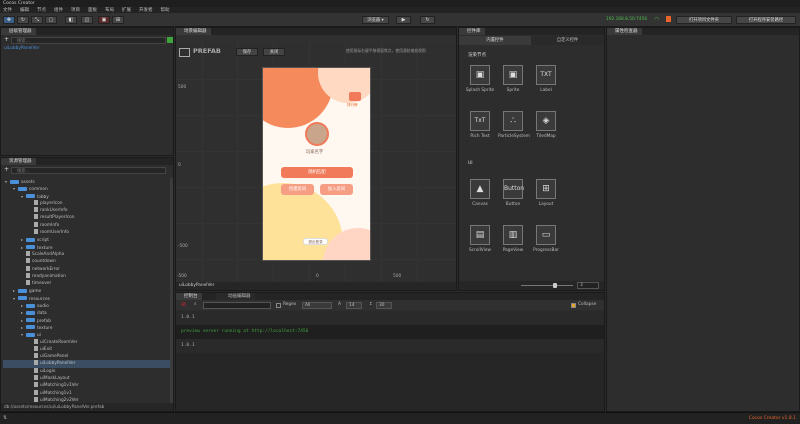 Image resolution: width=800 pixels, height=424 pixels. I want to click on snap-toggle-button: ▣, so click(104, 20).